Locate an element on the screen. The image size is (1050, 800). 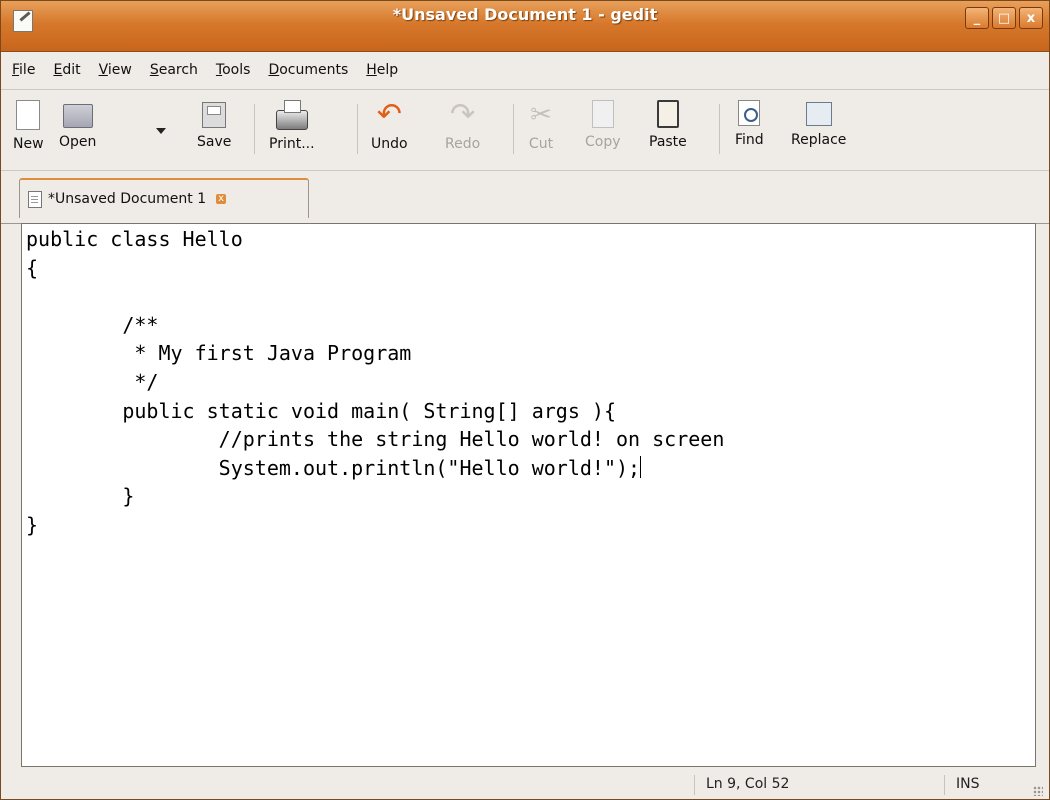
cursor-position: Ln 9, Col 52 is located at coordinates (748, 784).